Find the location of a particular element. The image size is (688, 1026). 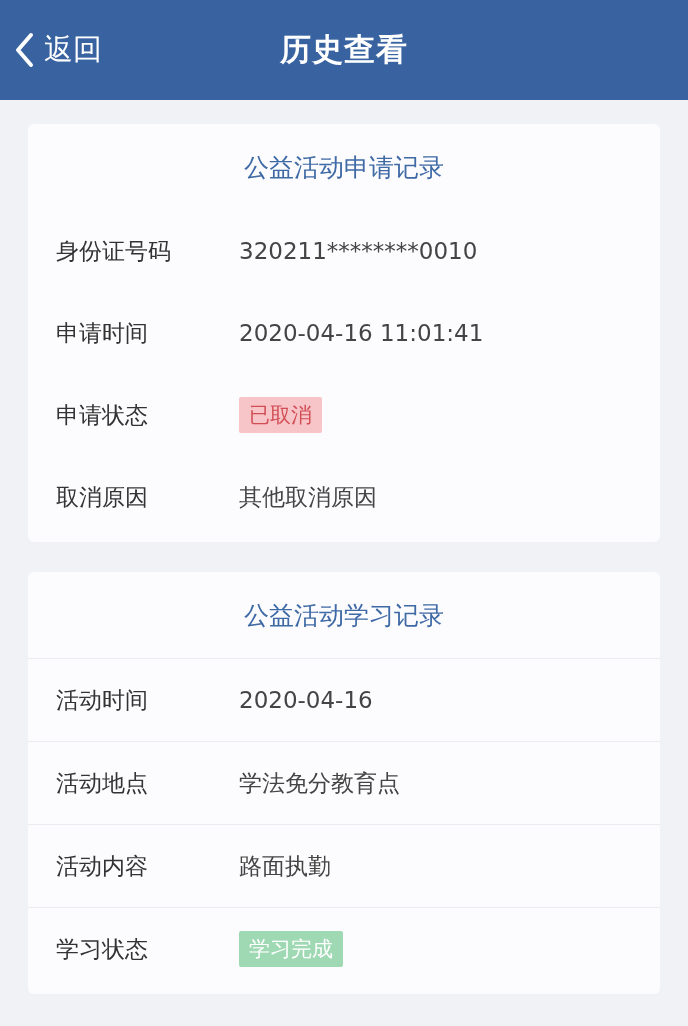

field-value: 其他取消原因 is located at coordinates (308, 497).